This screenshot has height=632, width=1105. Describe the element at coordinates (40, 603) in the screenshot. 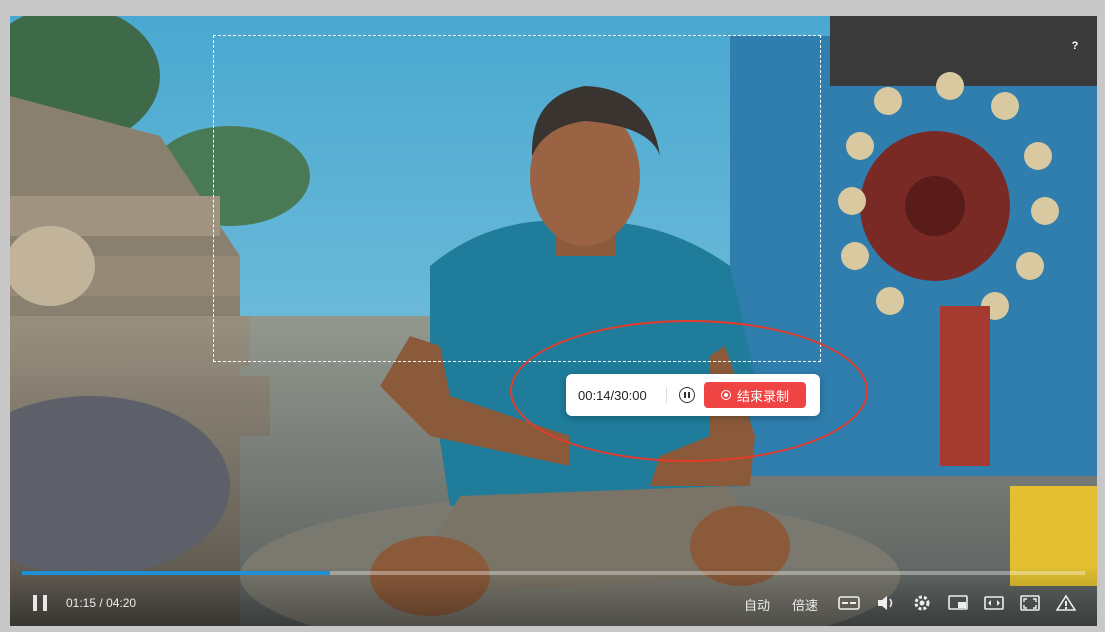

I see `play-pause-icon` at that location.